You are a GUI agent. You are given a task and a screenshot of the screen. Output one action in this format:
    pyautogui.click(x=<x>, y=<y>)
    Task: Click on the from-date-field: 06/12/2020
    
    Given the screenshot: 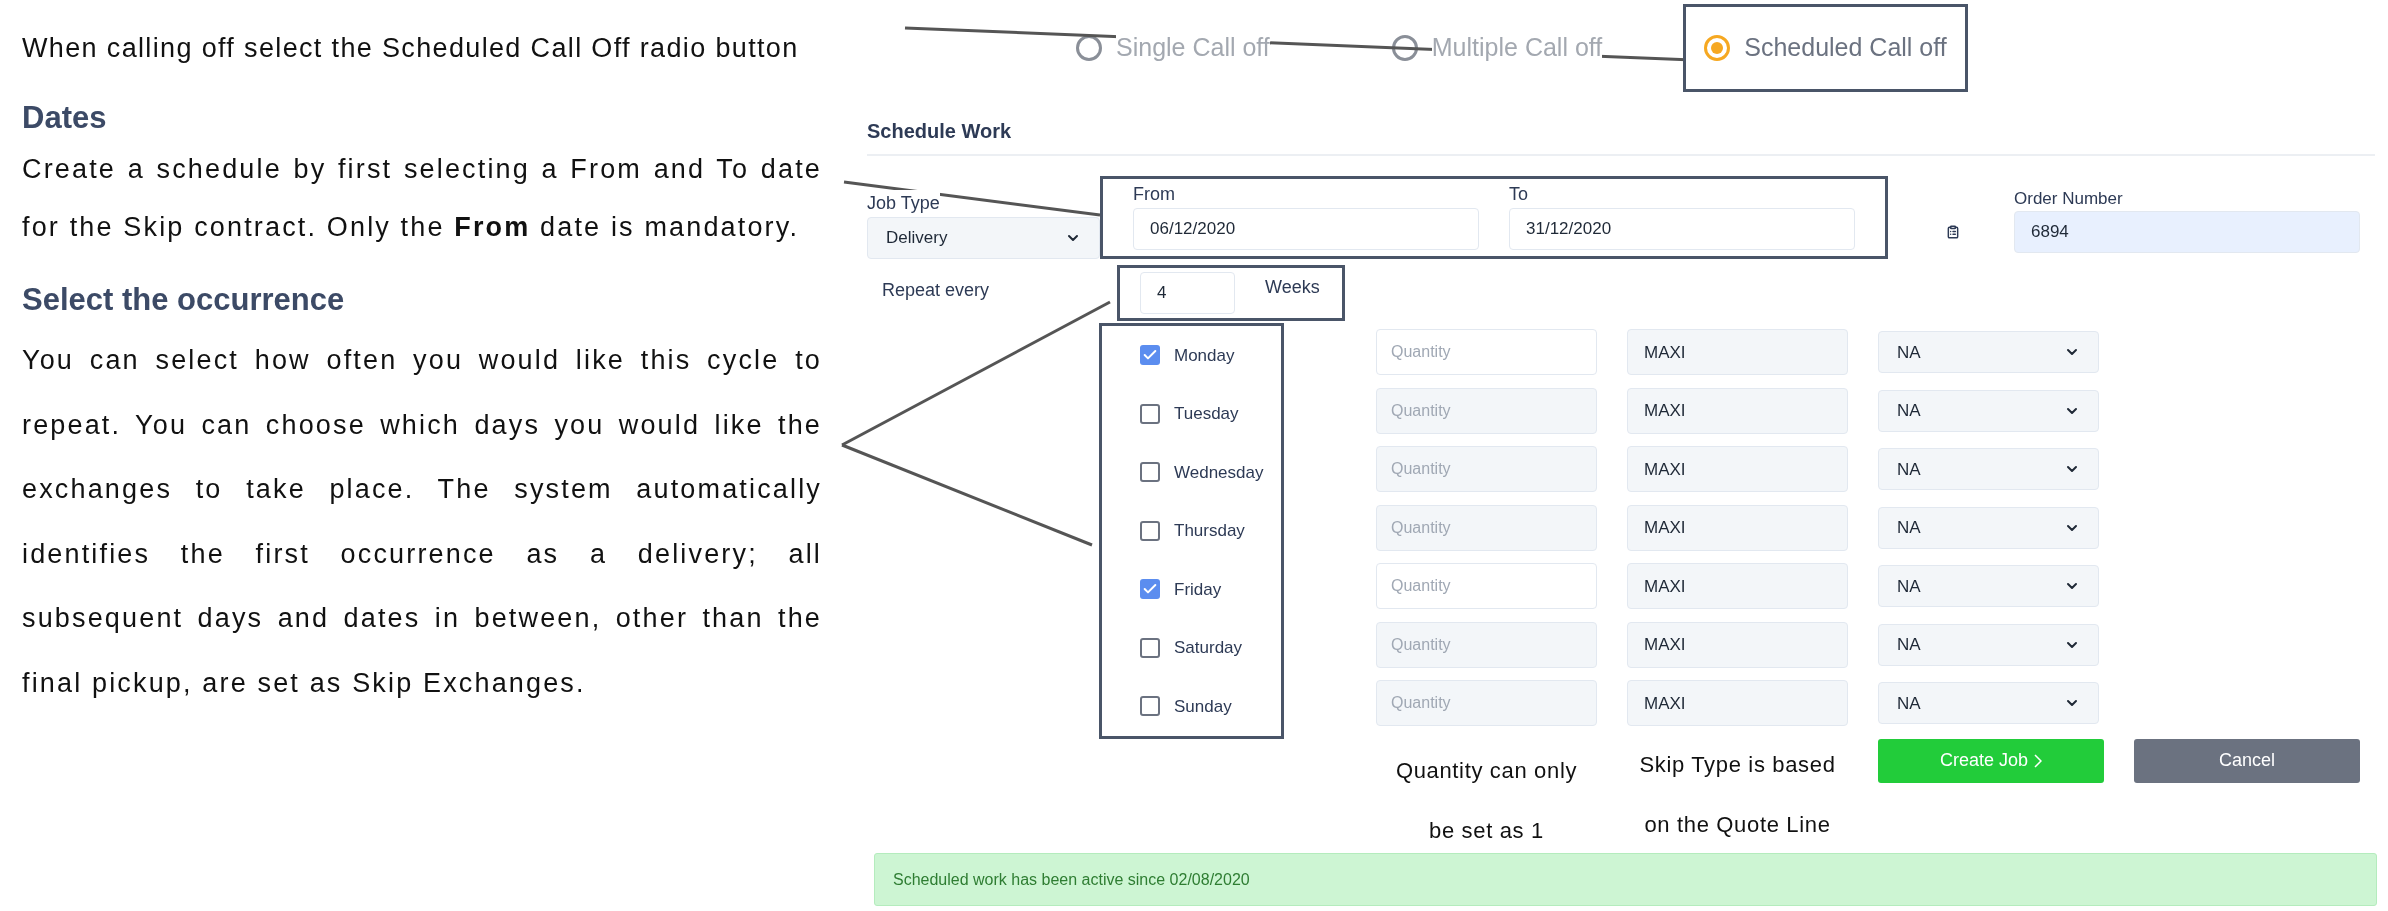 What is the action you would take?
    pyautogui.click(x=1306, y=229)
    